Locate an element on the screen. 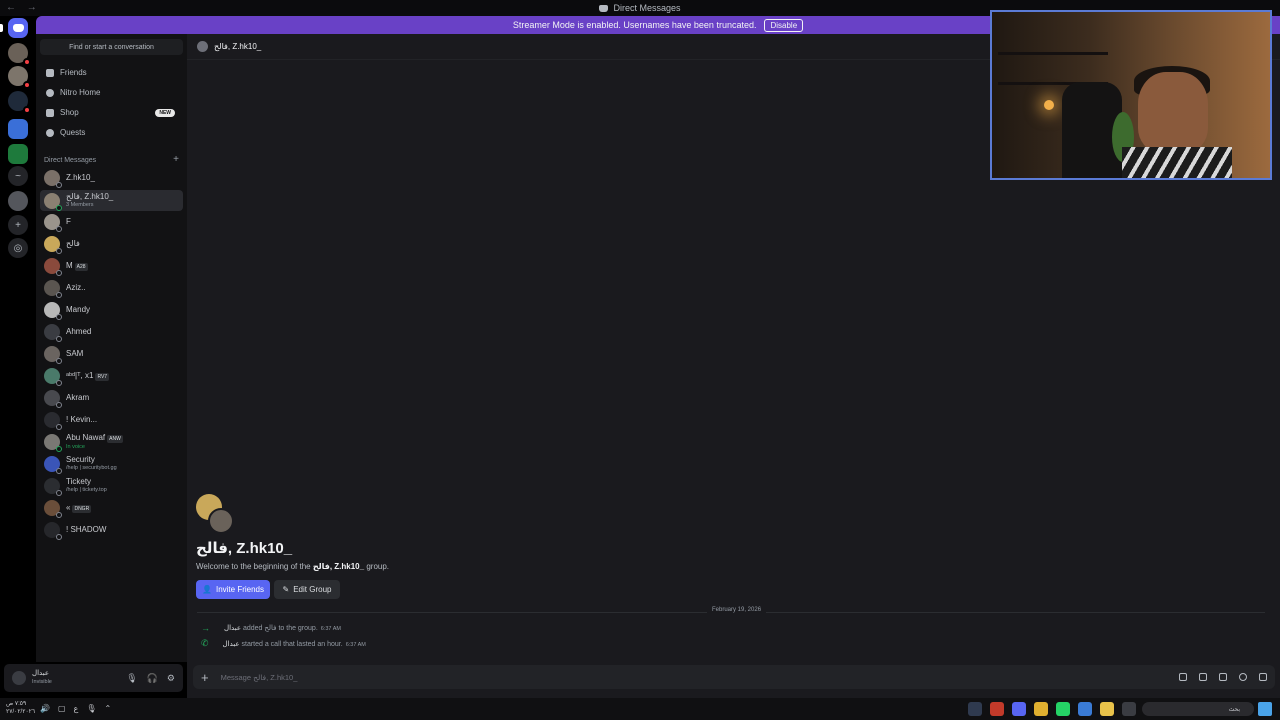 This screenshot has height=720, width=1280. dm-activity: In voice is located at coordinates (75, 446).